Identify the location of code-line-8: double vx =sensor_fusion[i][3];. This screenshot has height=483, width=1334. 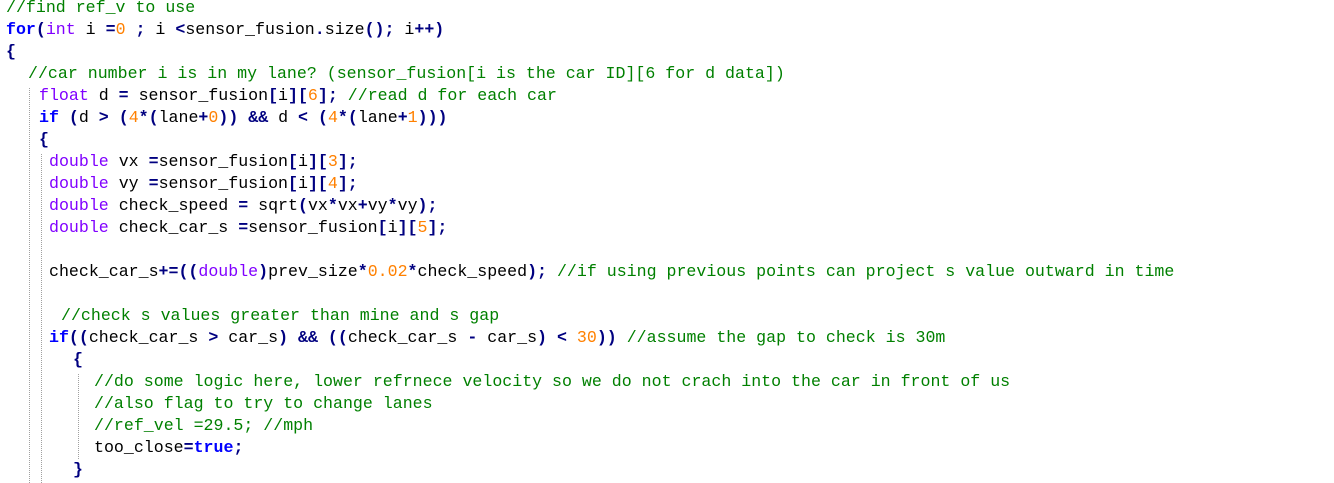
(203, 162).